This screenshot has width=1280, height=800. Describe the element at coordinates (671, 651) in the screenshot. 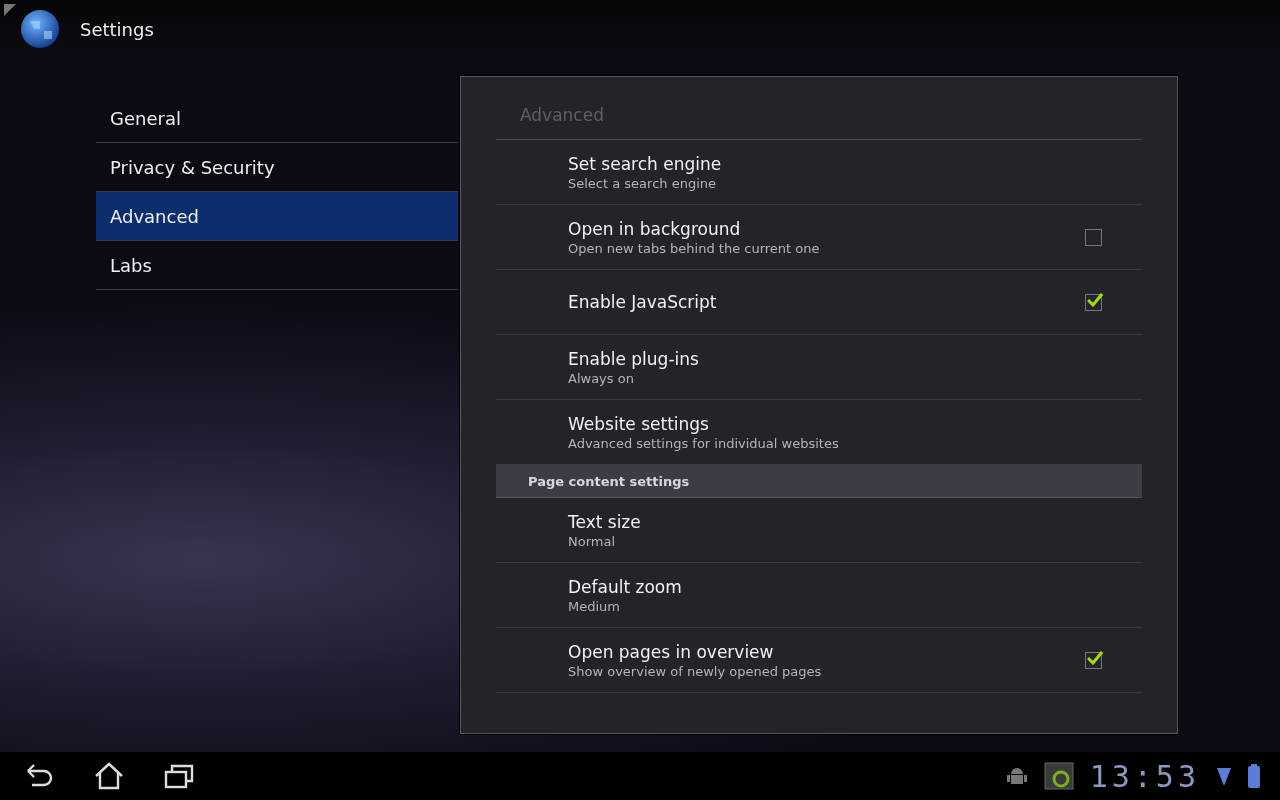

I see `row-title: Open pages in overview` at that location.